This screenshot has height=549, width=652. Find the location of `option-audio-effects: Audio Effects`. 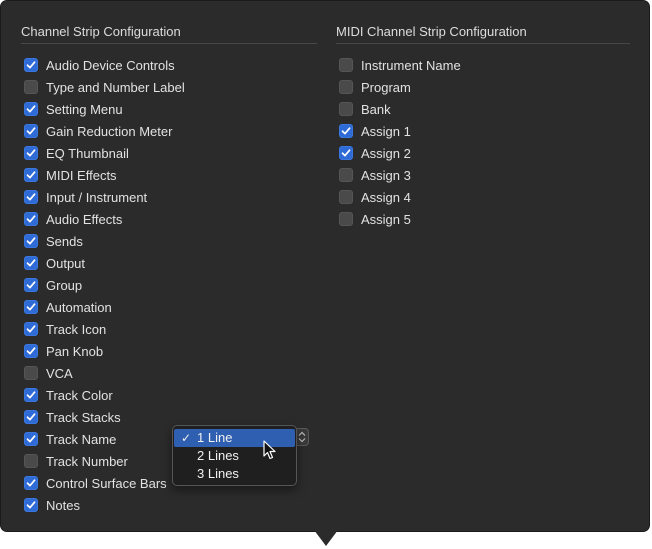

option-audio-effects: Audio Effects is located at coordinates (169, 219).